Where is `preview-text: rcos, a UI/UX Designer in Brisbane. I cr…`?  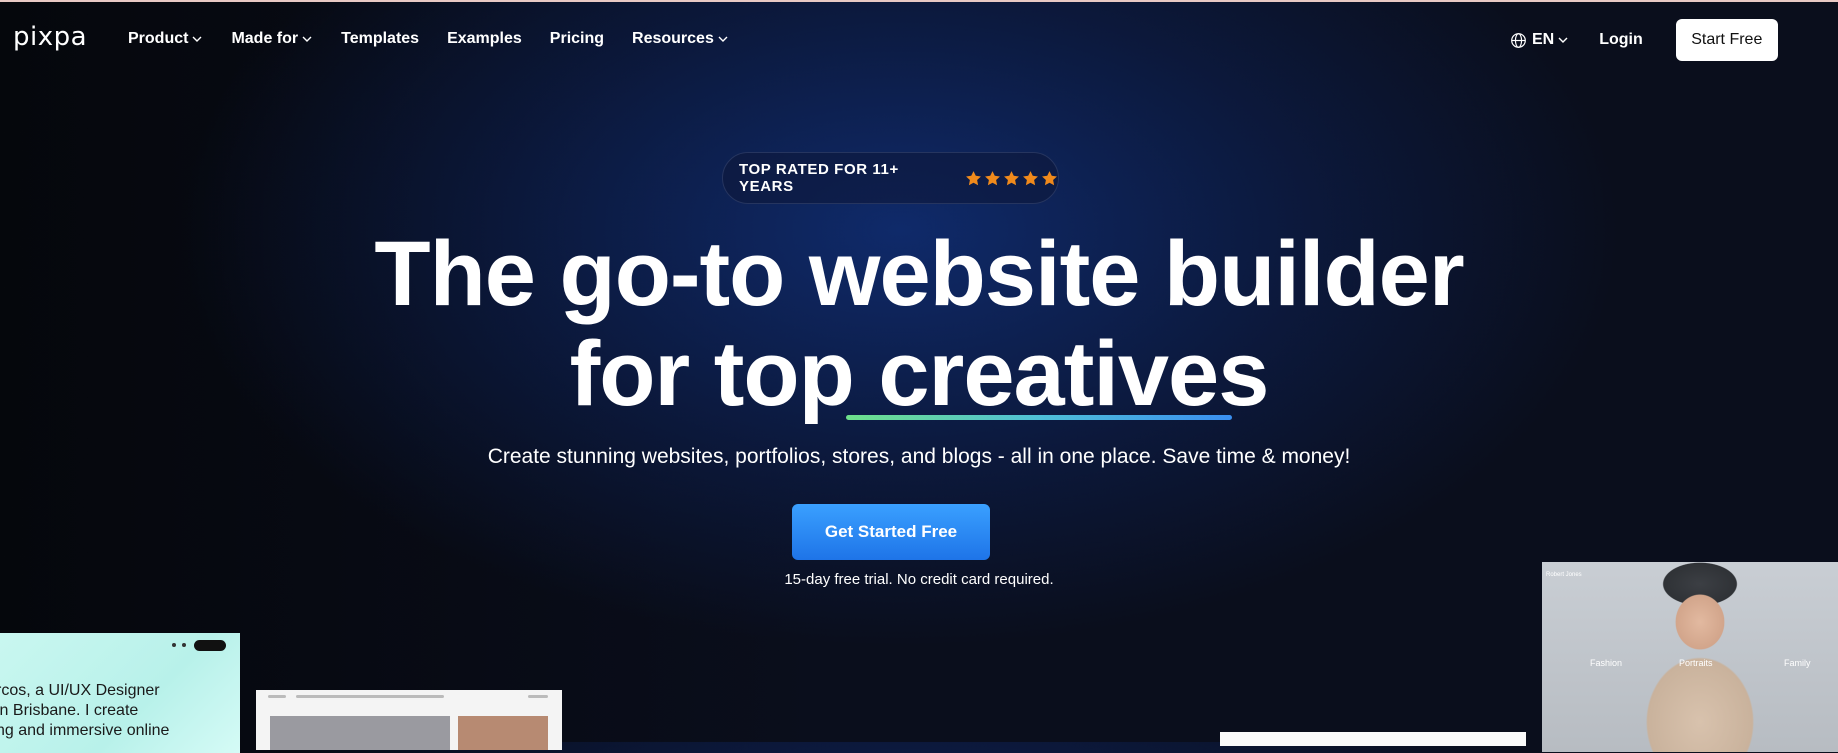 preview-text: rcos, a UI/UX Designer in Brisbane. I cr… is located at coordinates (84, 711).